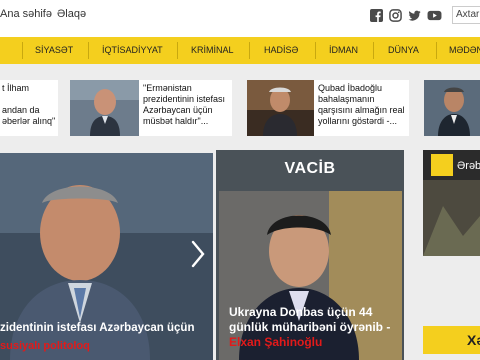  What do you see at coordinates (45, 346) in the screenshot?
I see `hero-subcaption: susiyalı politoloq` at bounding box center [45, 346].